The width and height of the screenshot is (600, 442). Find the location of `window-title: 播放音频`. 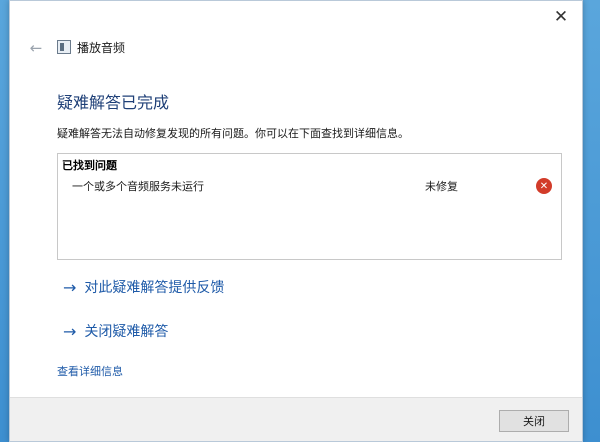

window-title: 播放音频 is located at coordinates (101, 48).